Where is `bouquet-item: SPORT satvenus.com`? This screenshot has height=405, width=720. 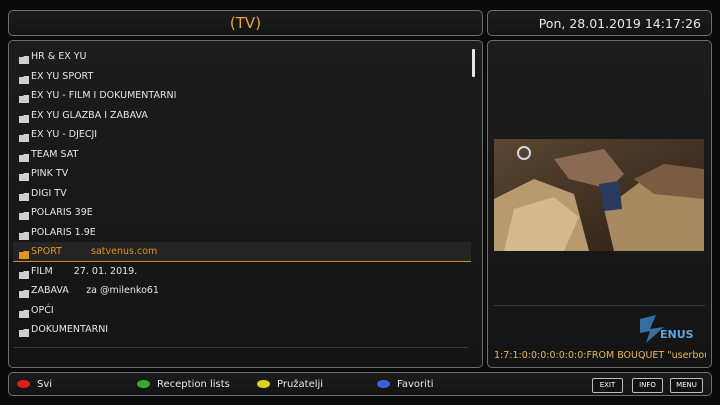
bouquet-item: SPORT satvenus.com is located at coordinates (242, 252).